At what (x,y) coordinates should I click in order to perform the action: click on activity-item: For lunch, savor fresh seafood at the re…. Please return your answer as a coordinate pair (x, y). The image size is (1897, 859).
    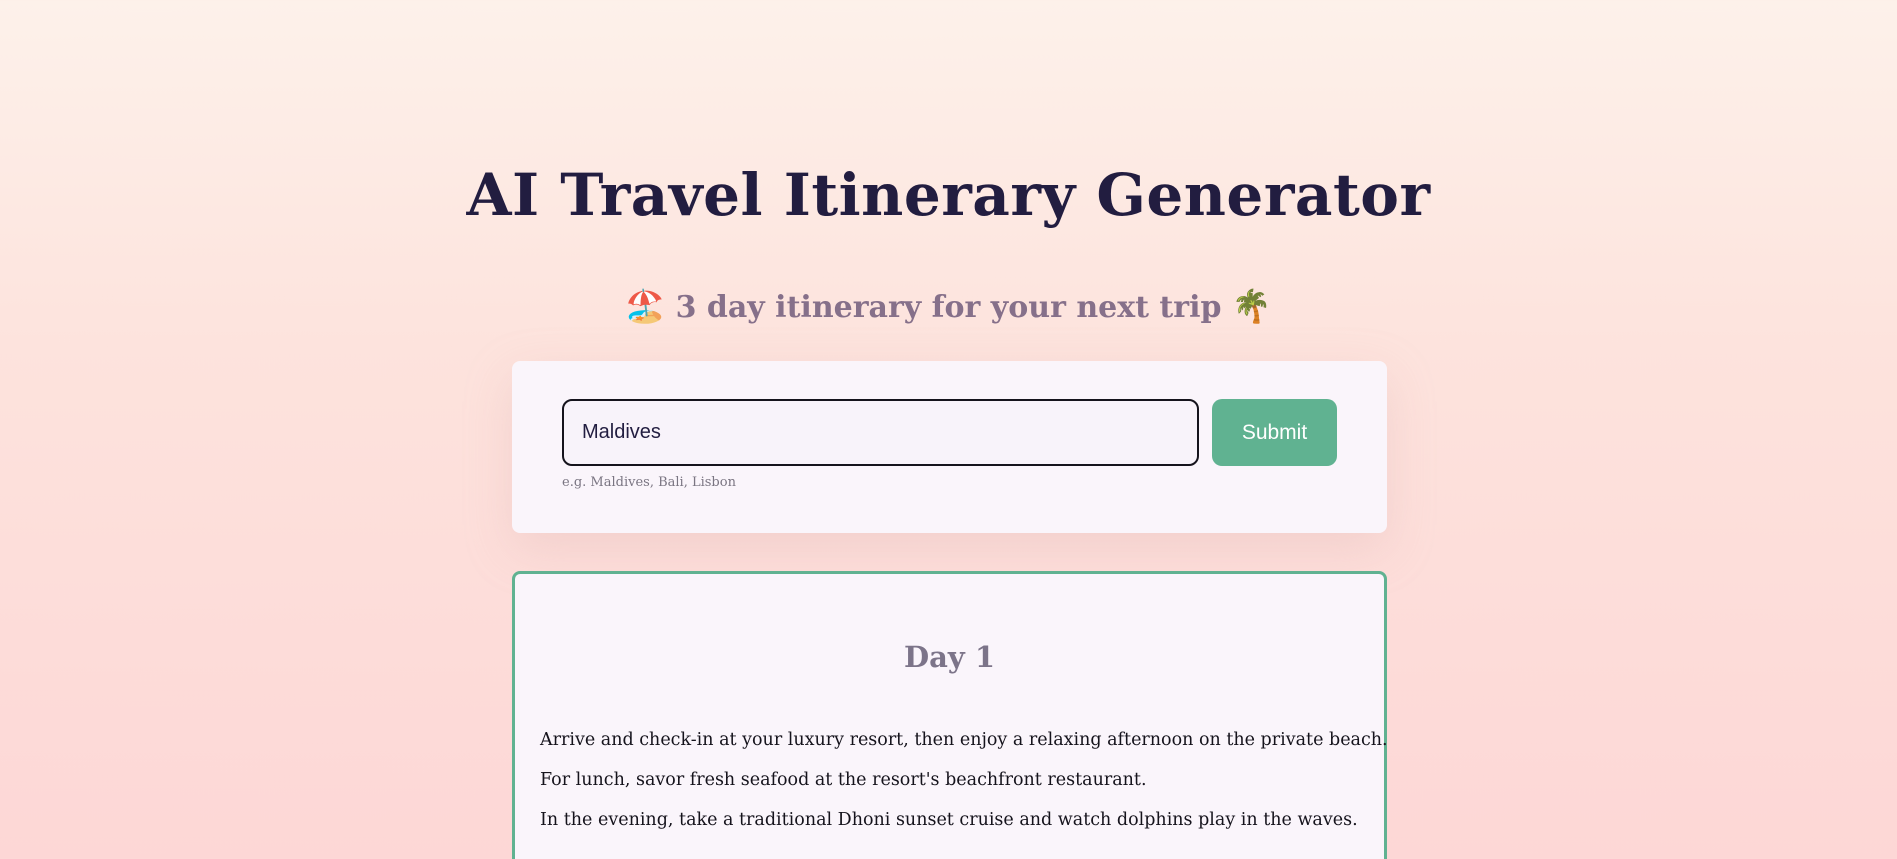
    Looking at the image, I should click on (843, 780).